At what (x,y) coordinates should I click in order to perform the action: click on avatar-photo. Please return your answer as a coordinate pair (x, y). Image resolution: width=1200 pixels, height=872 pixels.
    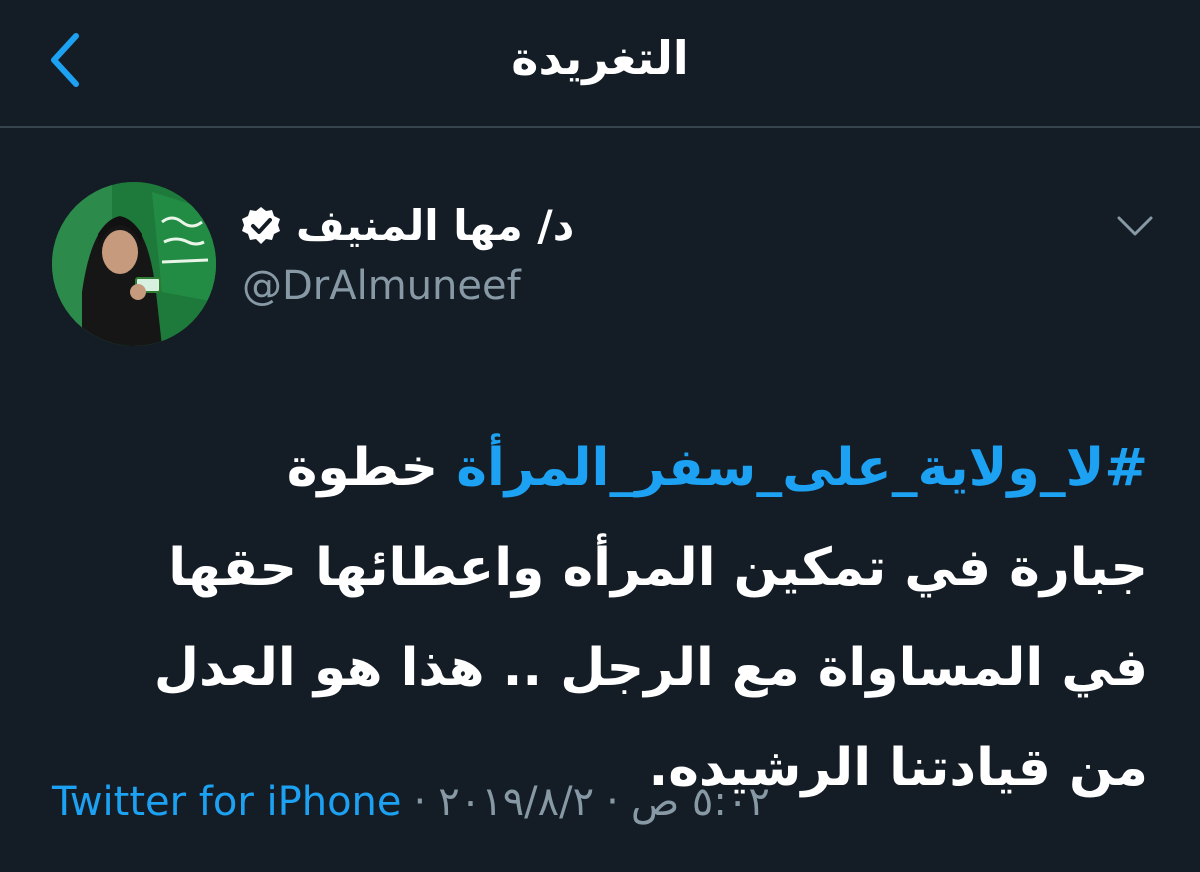
    Looking at the image, I should click on (134, 264).